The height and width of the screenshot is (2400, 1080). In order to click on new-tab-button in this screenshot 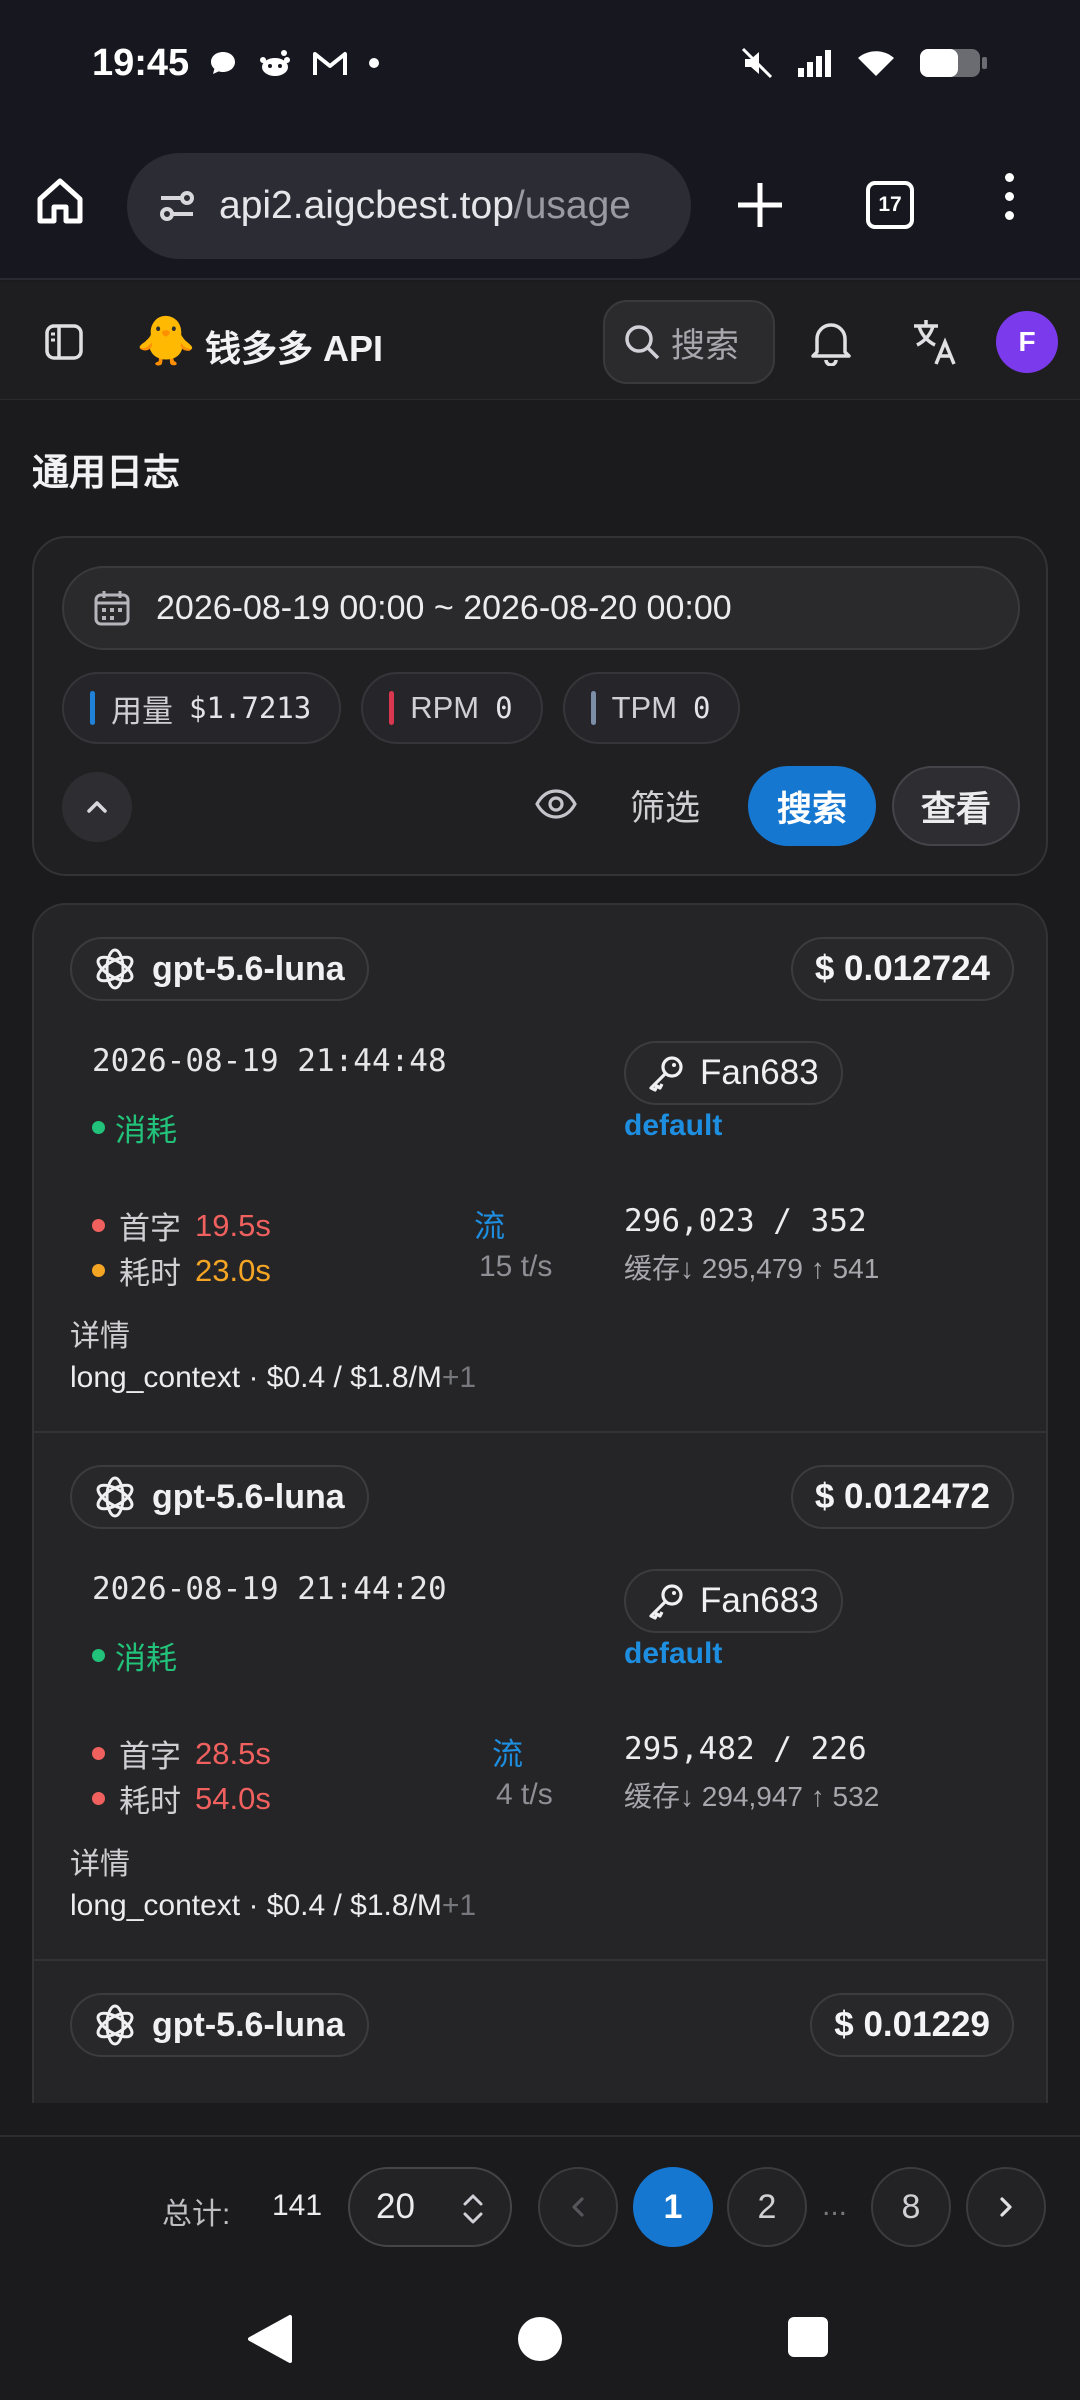, I will do `click(760, 207)`.